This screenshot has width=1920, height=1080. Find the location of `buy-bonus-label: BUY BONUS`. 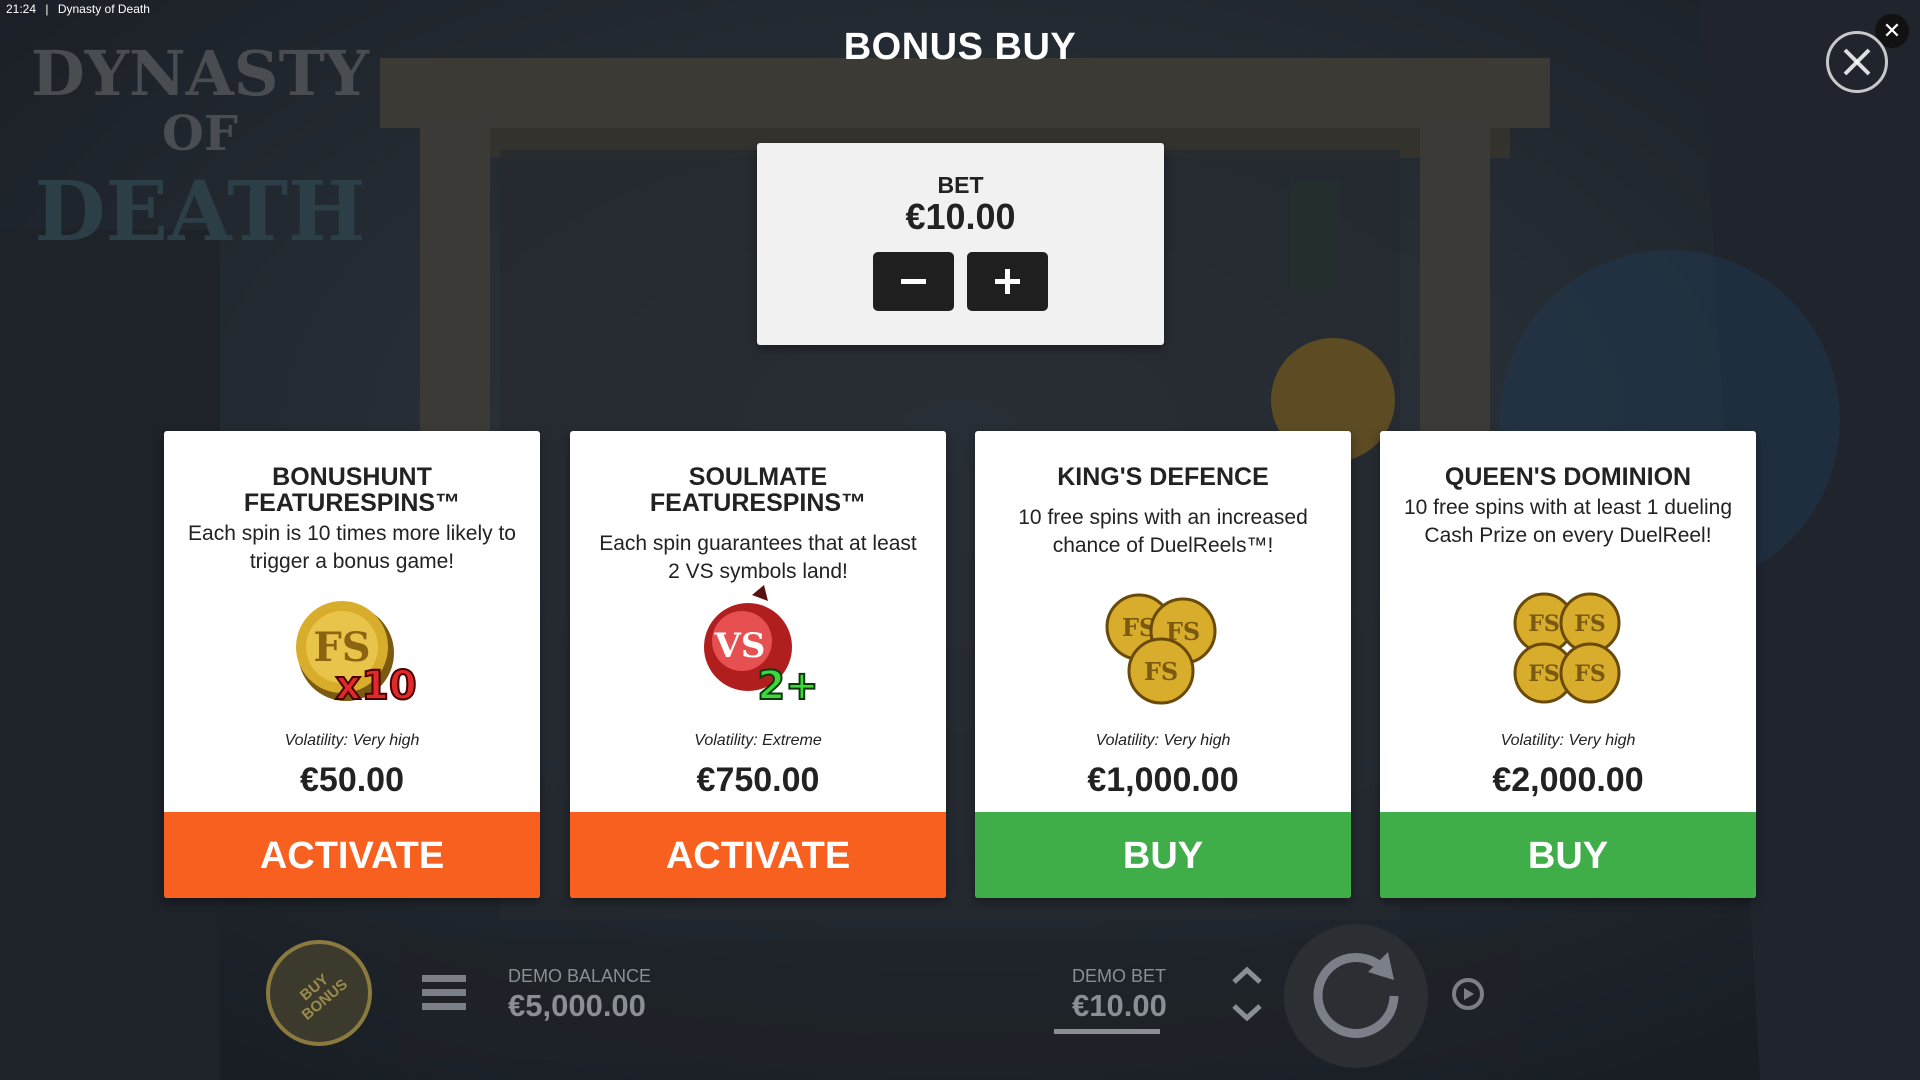

buy-bonus-label: BUY BONUS is located at coordinates (324, 997).